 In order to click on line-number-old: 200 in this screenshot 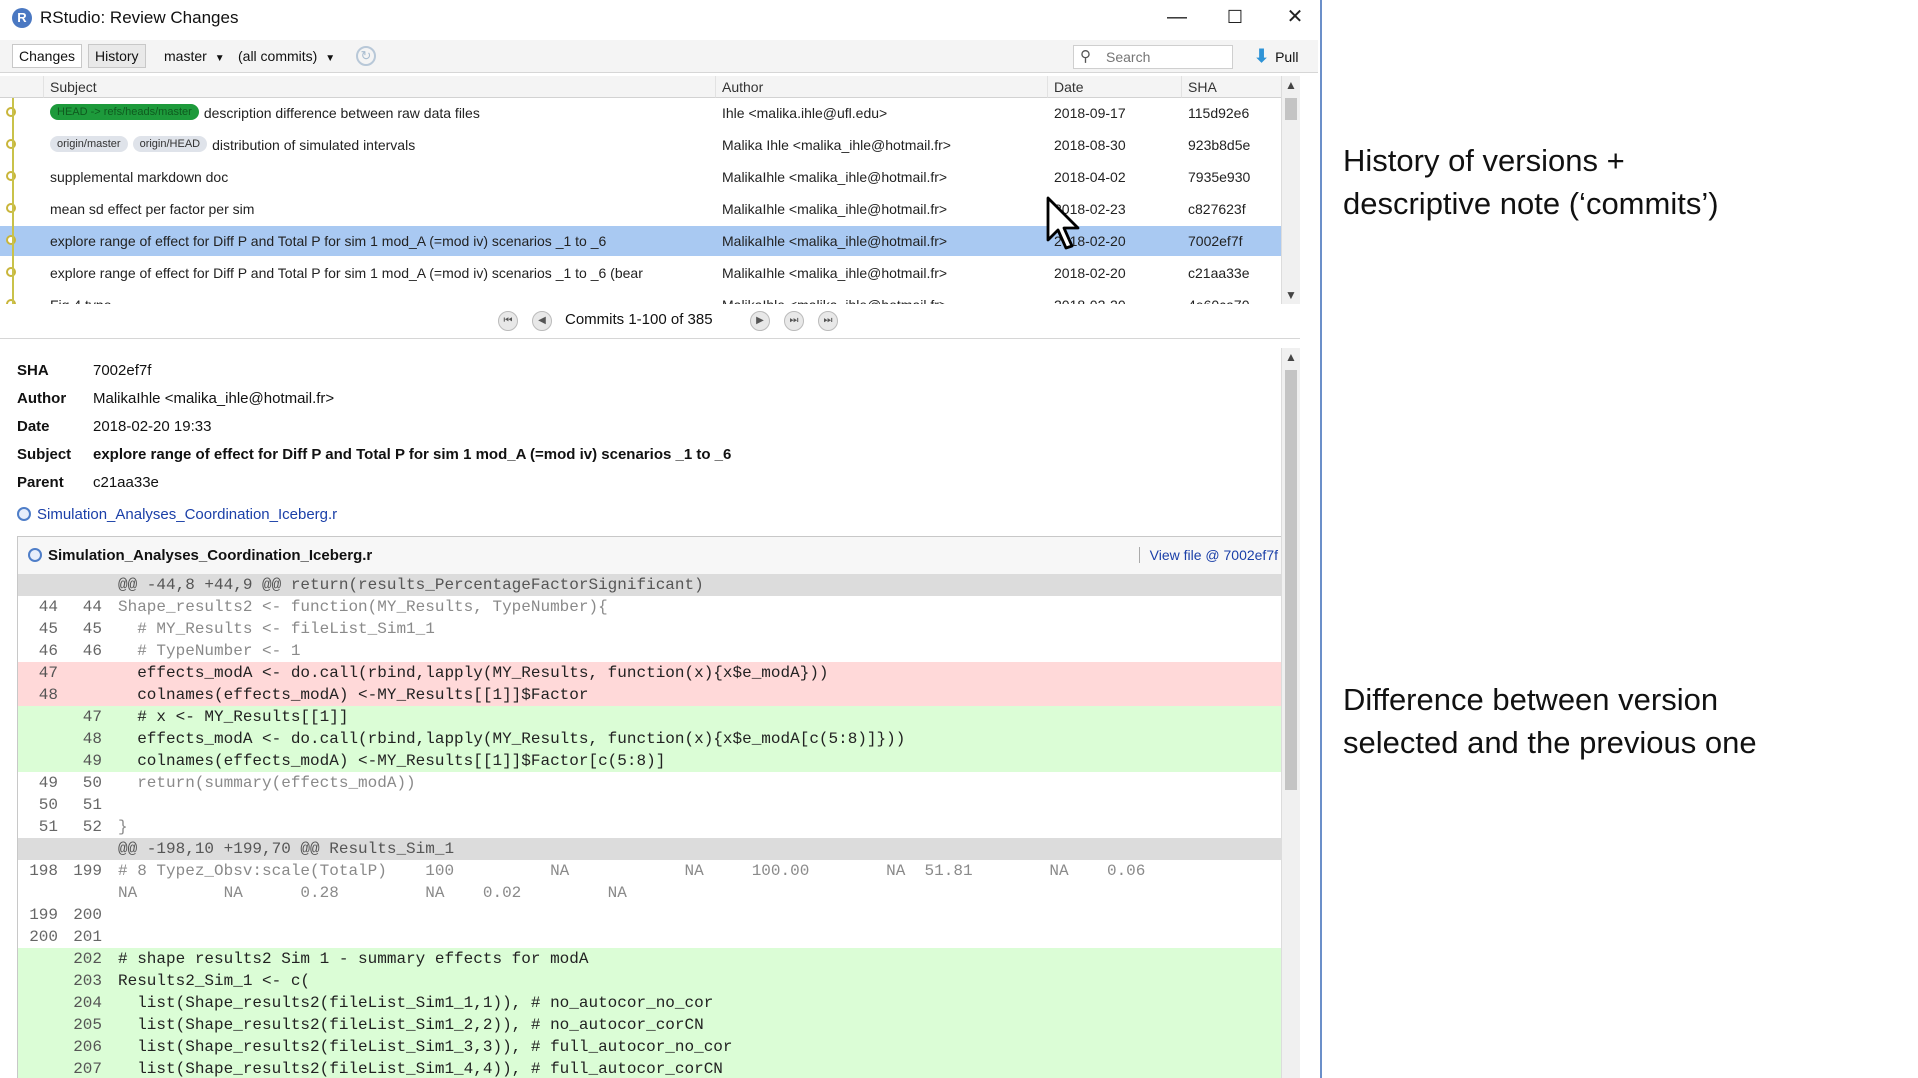, I will do `click(43, 937)`.